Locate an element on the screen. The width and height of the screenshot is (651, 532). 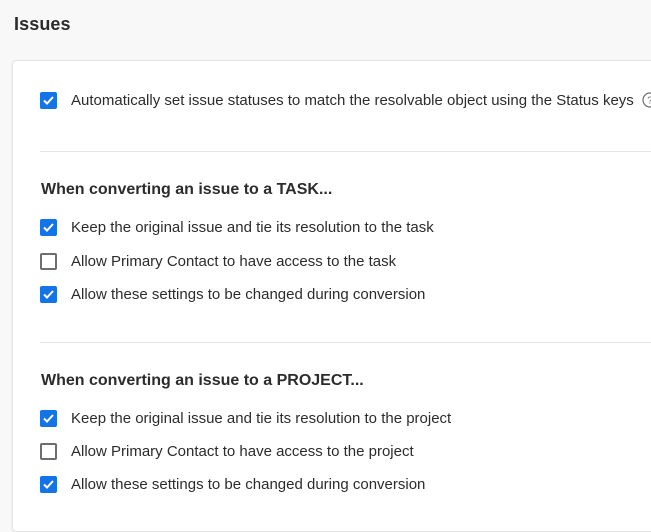
project-primary-contact-checkbox is located at coordinates (48, 451).